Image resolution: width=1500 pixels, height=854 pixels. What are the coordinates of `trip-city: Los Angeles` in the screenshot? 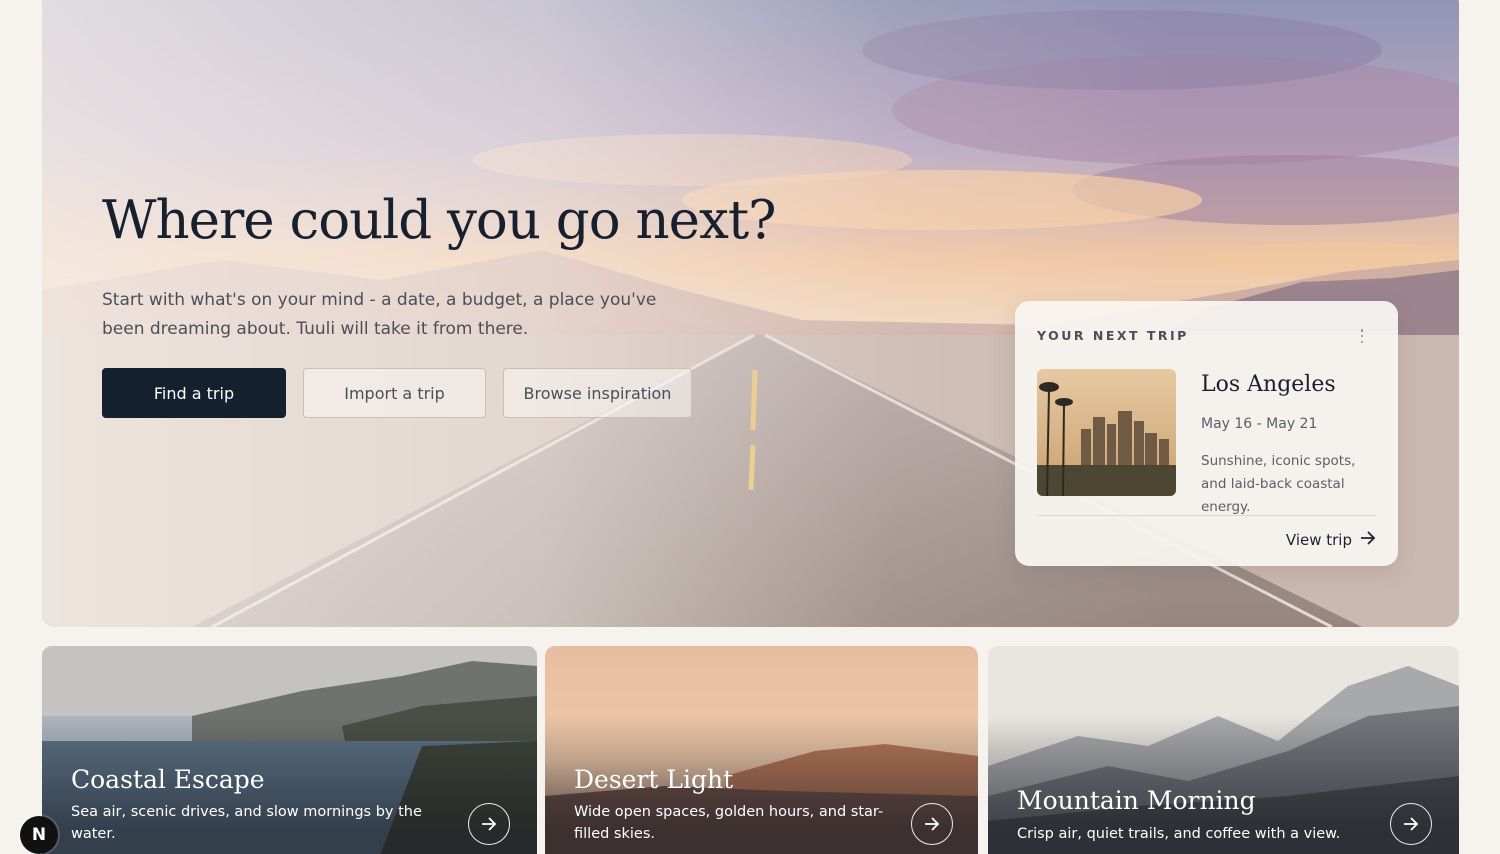 It's located at (1268, 384).